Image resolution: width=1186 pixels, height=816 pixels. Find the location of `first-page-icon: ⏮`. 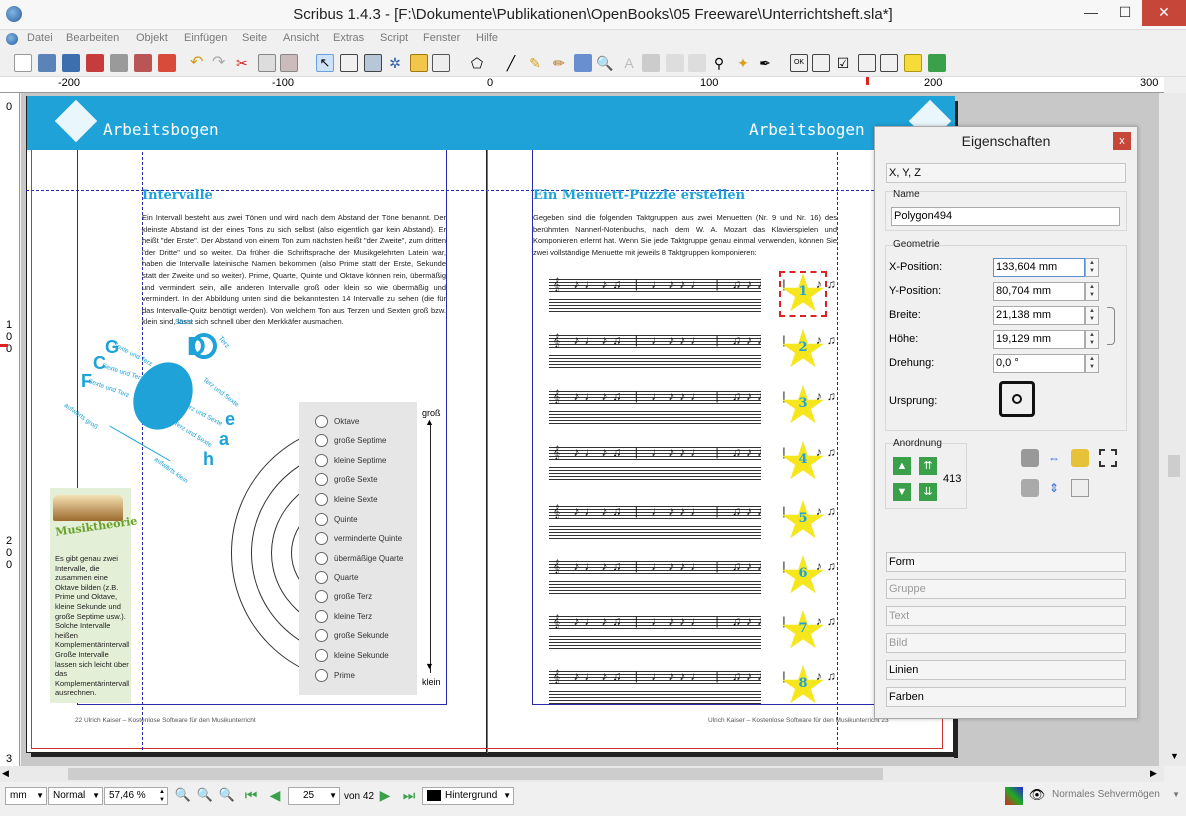

first-page-icon: ⏮ is located at coordinates (251, 796).